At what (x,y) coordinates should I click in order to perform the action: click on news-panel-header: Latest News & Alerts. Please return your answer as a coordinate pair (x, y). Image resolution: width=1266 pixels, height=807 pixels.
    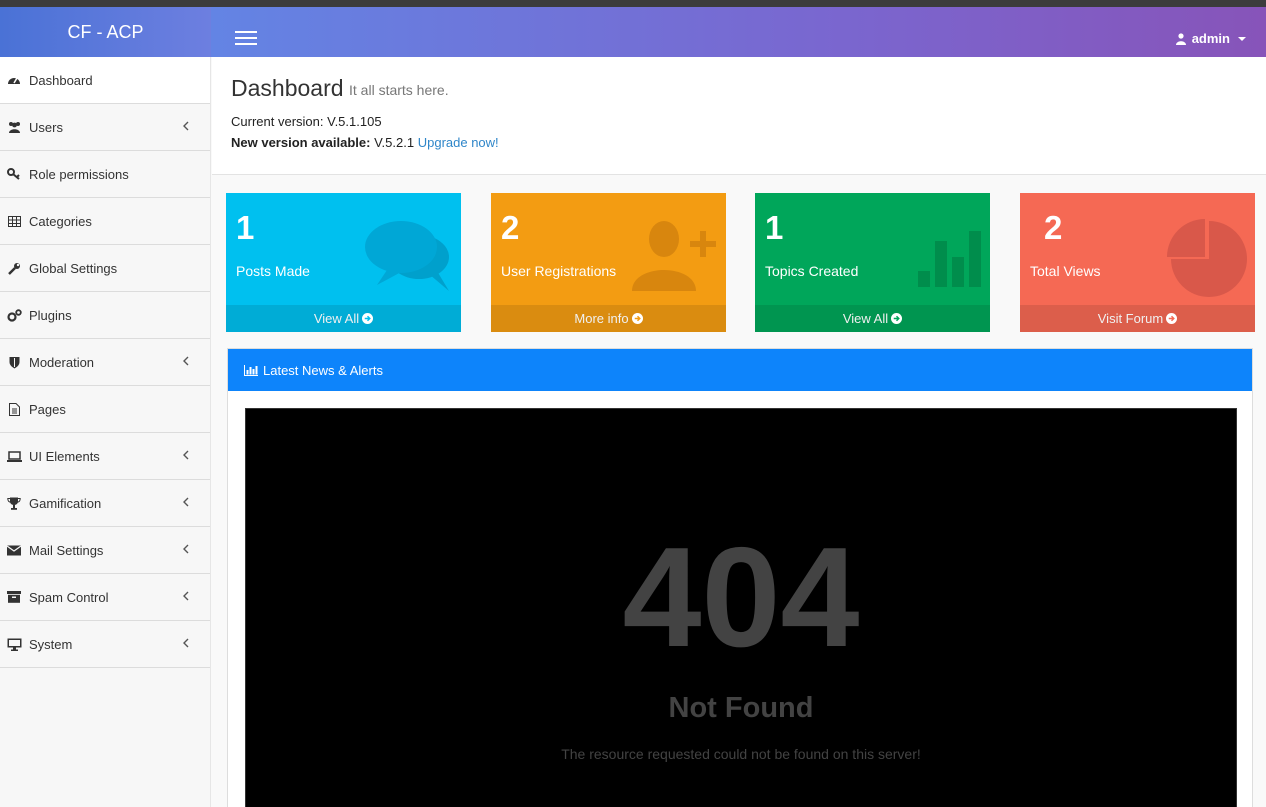
    Looking at the image, I should click on (740, 370).